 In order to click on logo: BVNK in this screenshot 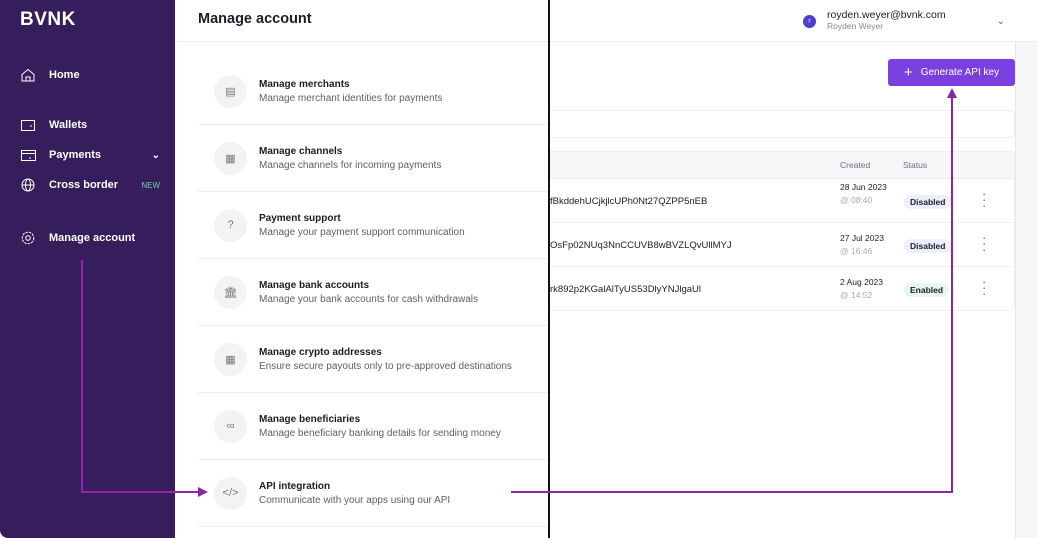, I will do `click(48, 19)`.